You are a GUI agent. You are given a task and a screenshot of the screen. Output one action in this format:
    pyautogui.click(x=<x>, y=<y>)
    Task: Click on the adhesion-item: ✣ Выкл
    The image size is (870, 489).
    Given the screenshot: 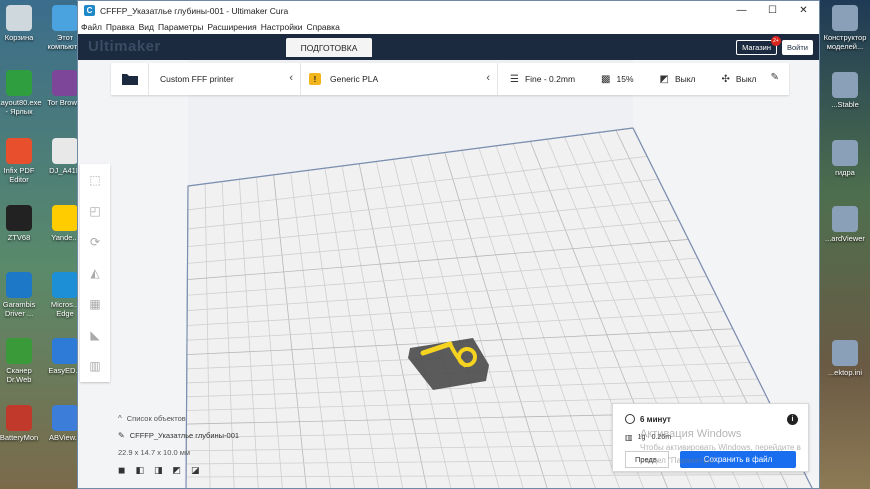 What is the action you would take?
    pyautogui.click(x=739, y=79)
    